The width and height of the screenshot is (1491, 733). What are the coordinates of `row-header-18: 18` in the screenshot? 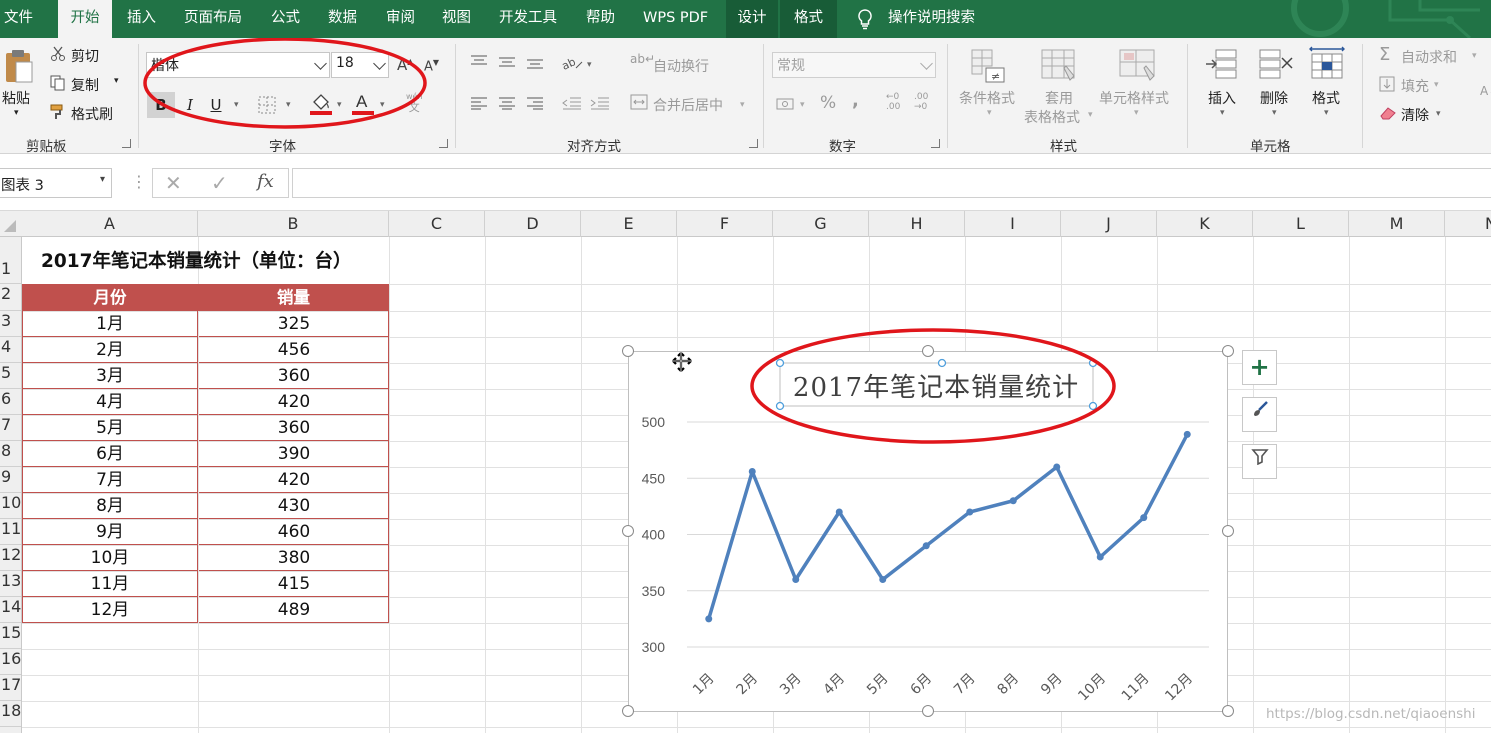 It's located at (10, 714).